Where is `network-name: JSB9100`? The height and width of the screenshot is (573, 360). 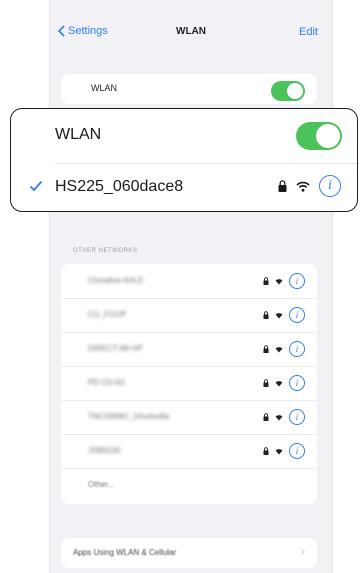 network-name: JSB9100 is located at coordinates (104, 450).